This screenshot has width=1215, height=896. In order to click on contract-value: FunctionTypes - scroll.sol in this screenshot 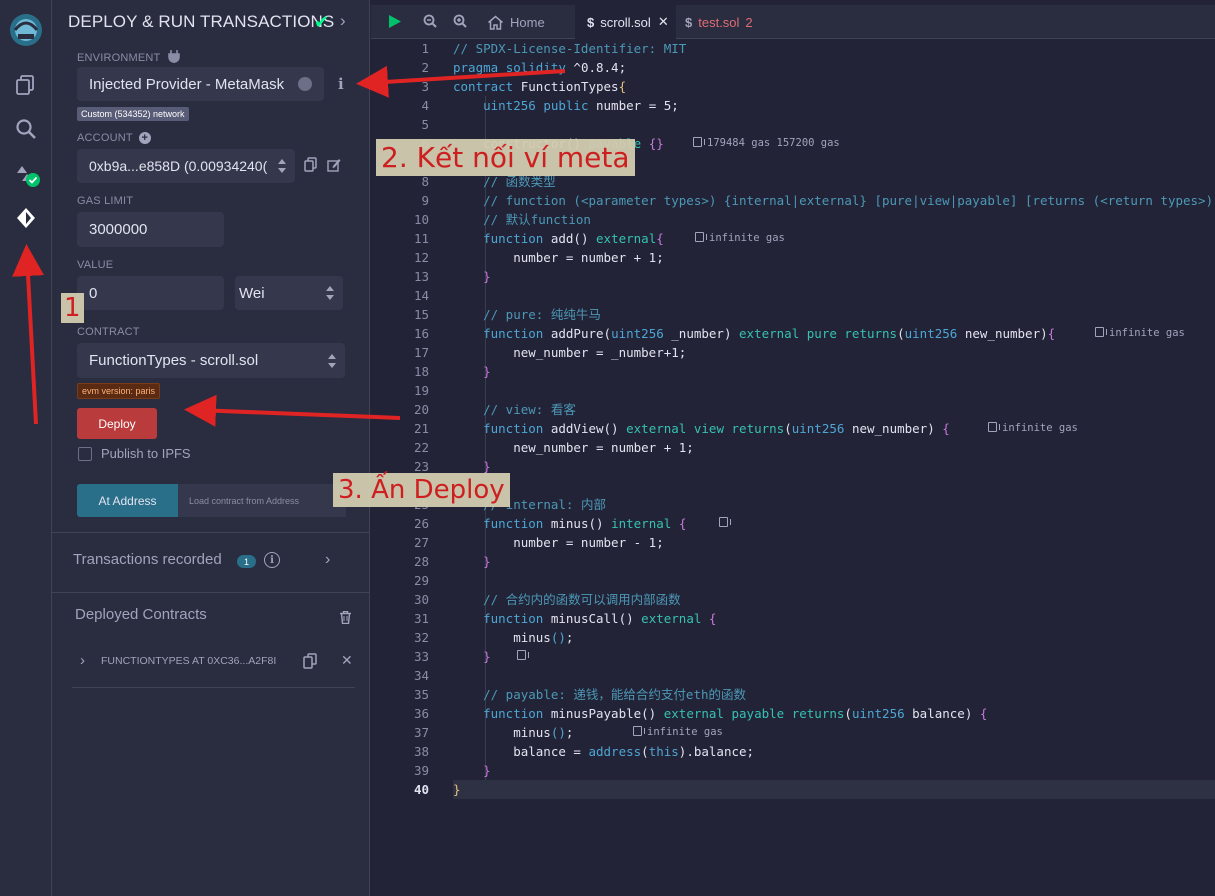, I will do `click(174, 360)`.